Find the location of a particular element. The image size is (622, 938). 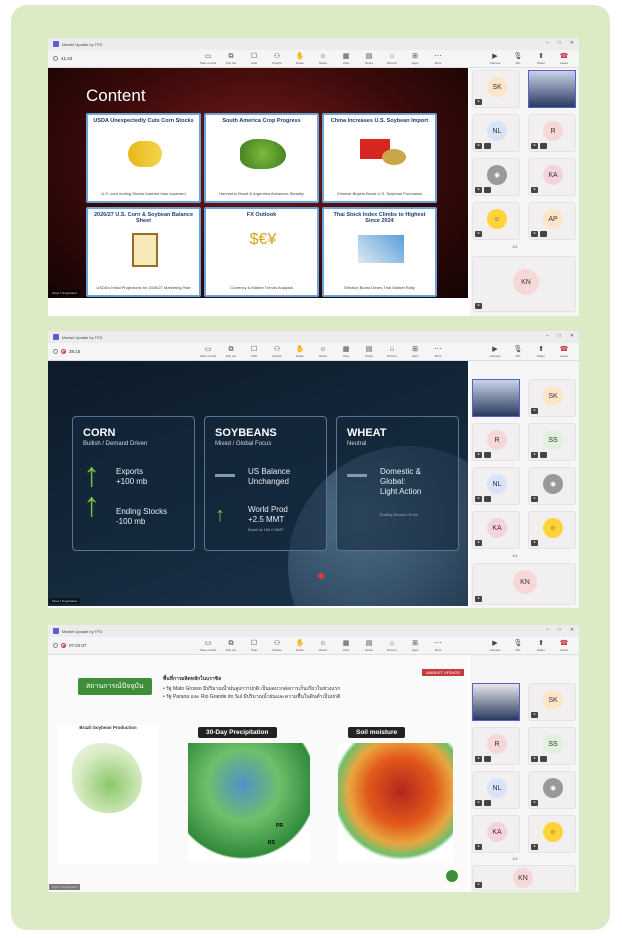

clipboard-icon is located at coordinates (145, 250).